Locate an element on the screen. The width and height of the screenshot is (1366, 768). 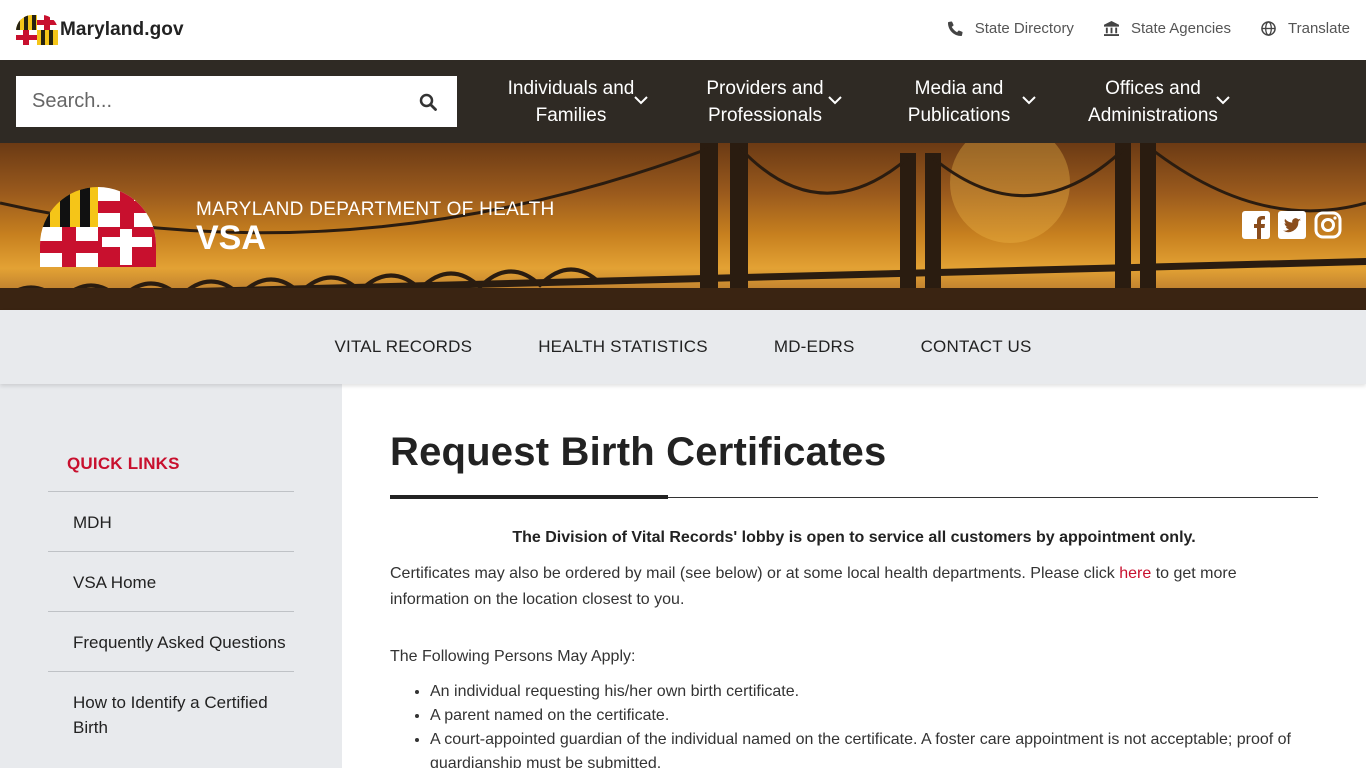
nav-item-label: Media and Publications is located at coordinates (959, 101).